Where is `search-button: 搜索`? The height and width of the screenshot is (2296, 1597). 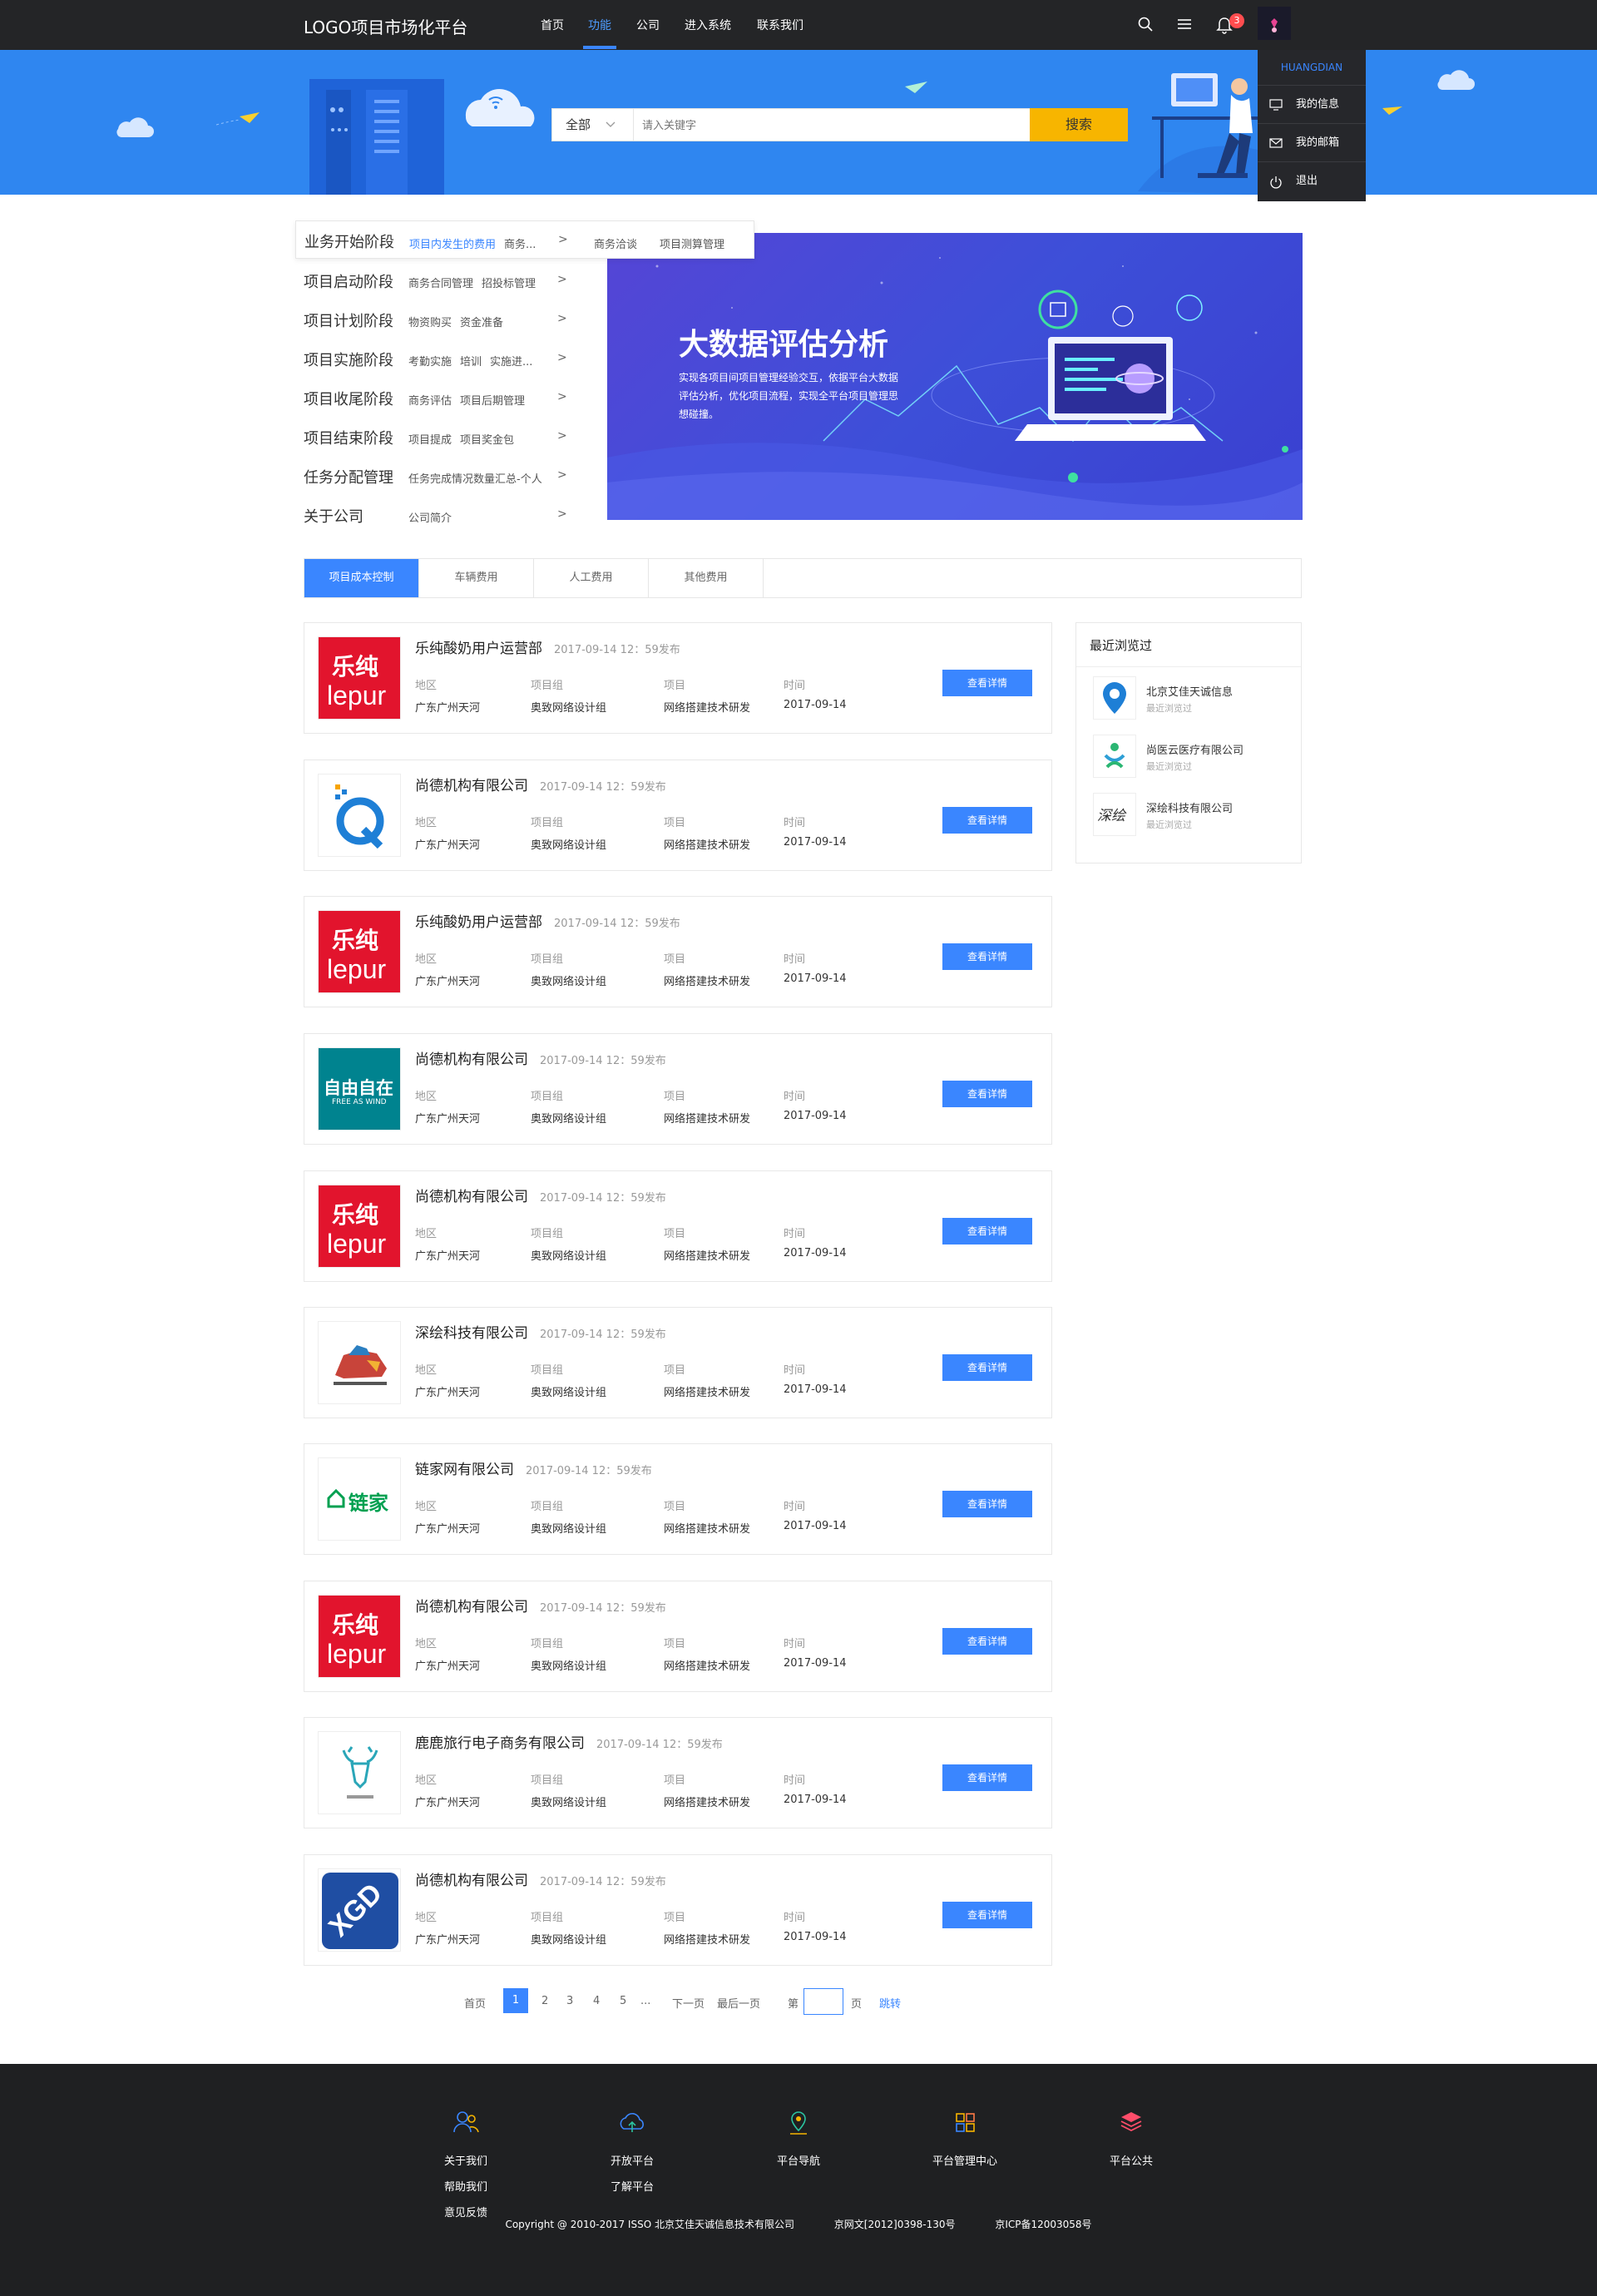
search-button: 搜索 is located at coordinates (1079, 124).